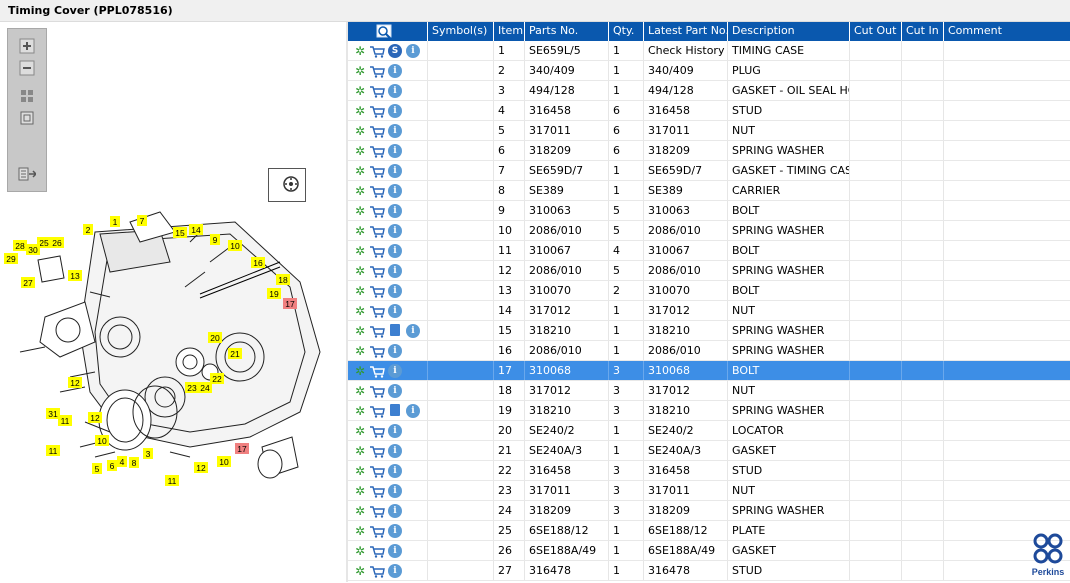 The image size is (1070, 583). What do you see at coordinates (709, 491) in the screenshot?
I see `table-row: ✲ i 23 317011 3 317011 NUT` at bounding box center [709, 491].